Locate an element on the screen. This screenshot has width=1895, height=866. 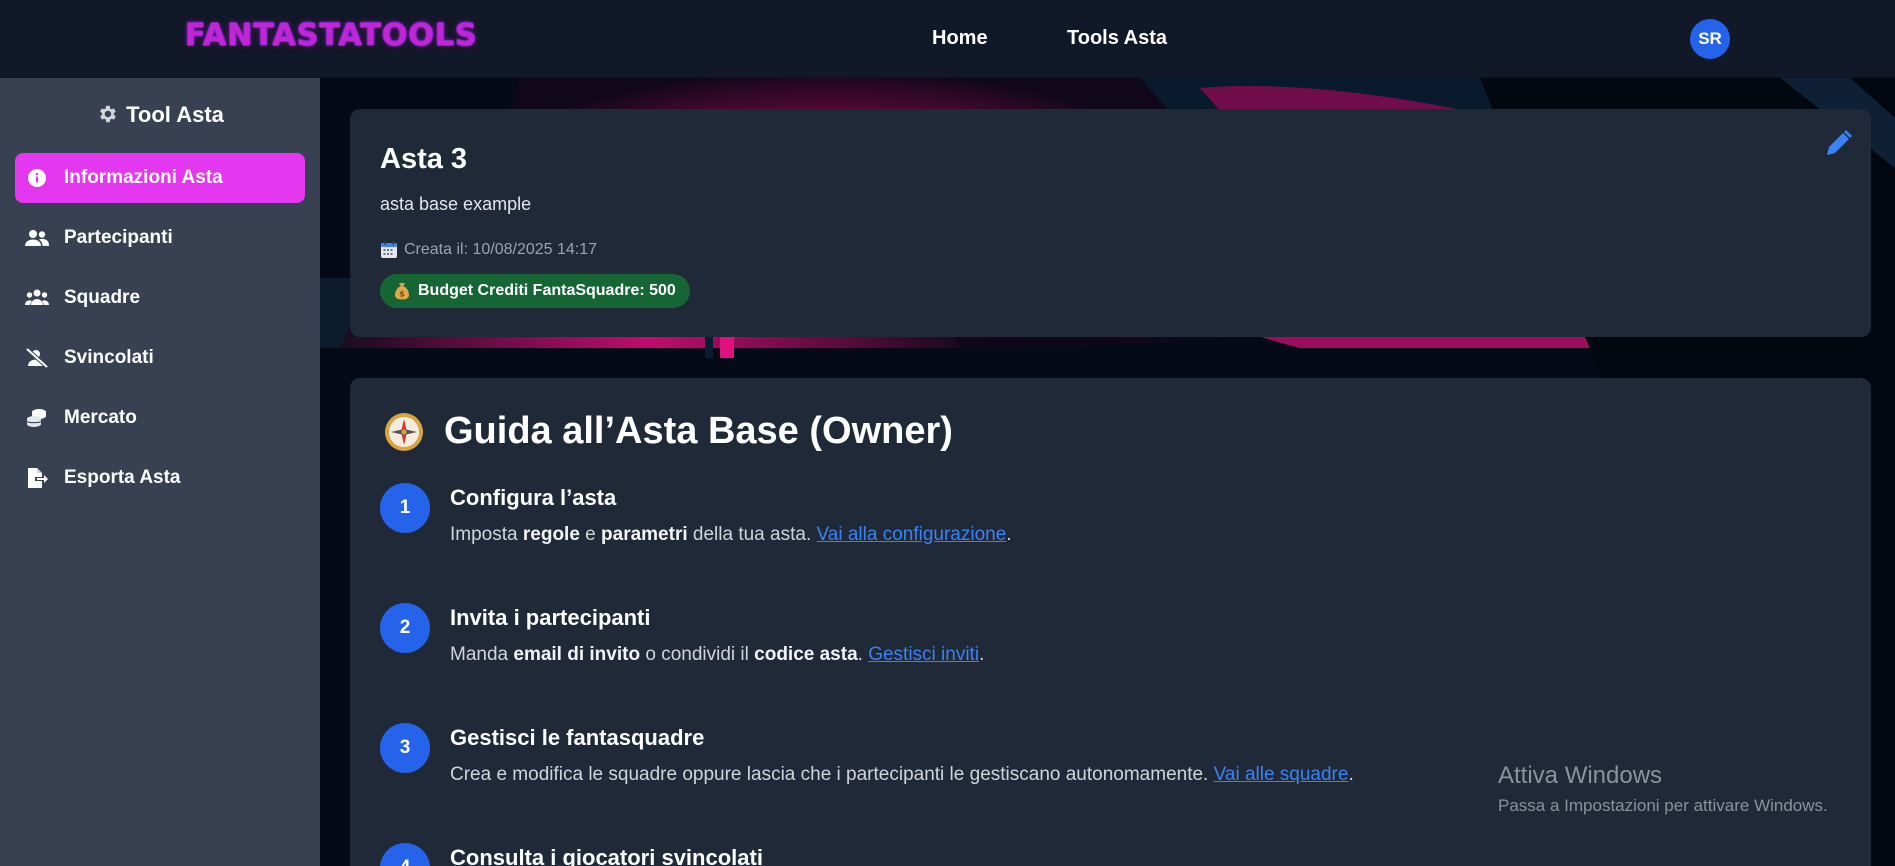
pencil-icon is located at coordinates (1838, 144).